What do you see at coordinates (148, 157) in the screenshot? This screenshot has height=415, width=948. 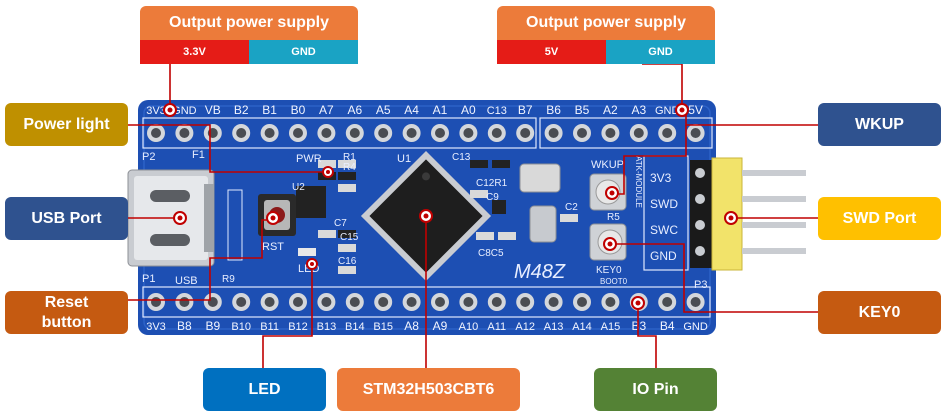 I see `silk-p2: P2` at bounding box center [148, 157].